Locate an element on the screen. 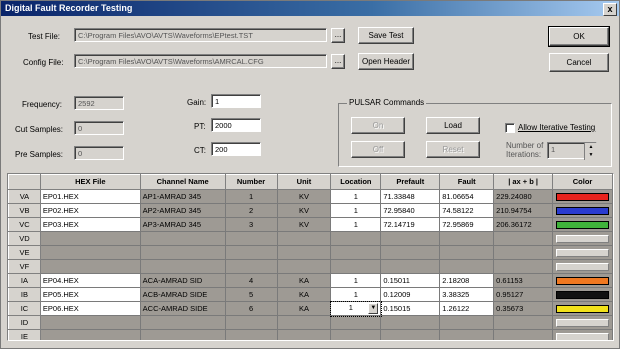  hex-file-cell: EP03.HEX is located at coordinates (90, 224).